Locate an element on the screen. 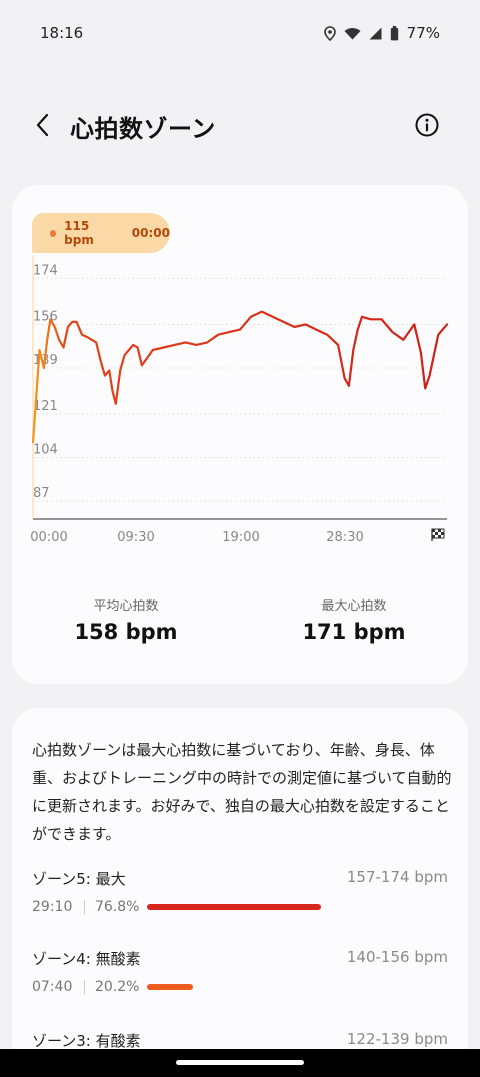 This screenshot has width=480, height=1077. info-button is located at coordinates (427, 125).